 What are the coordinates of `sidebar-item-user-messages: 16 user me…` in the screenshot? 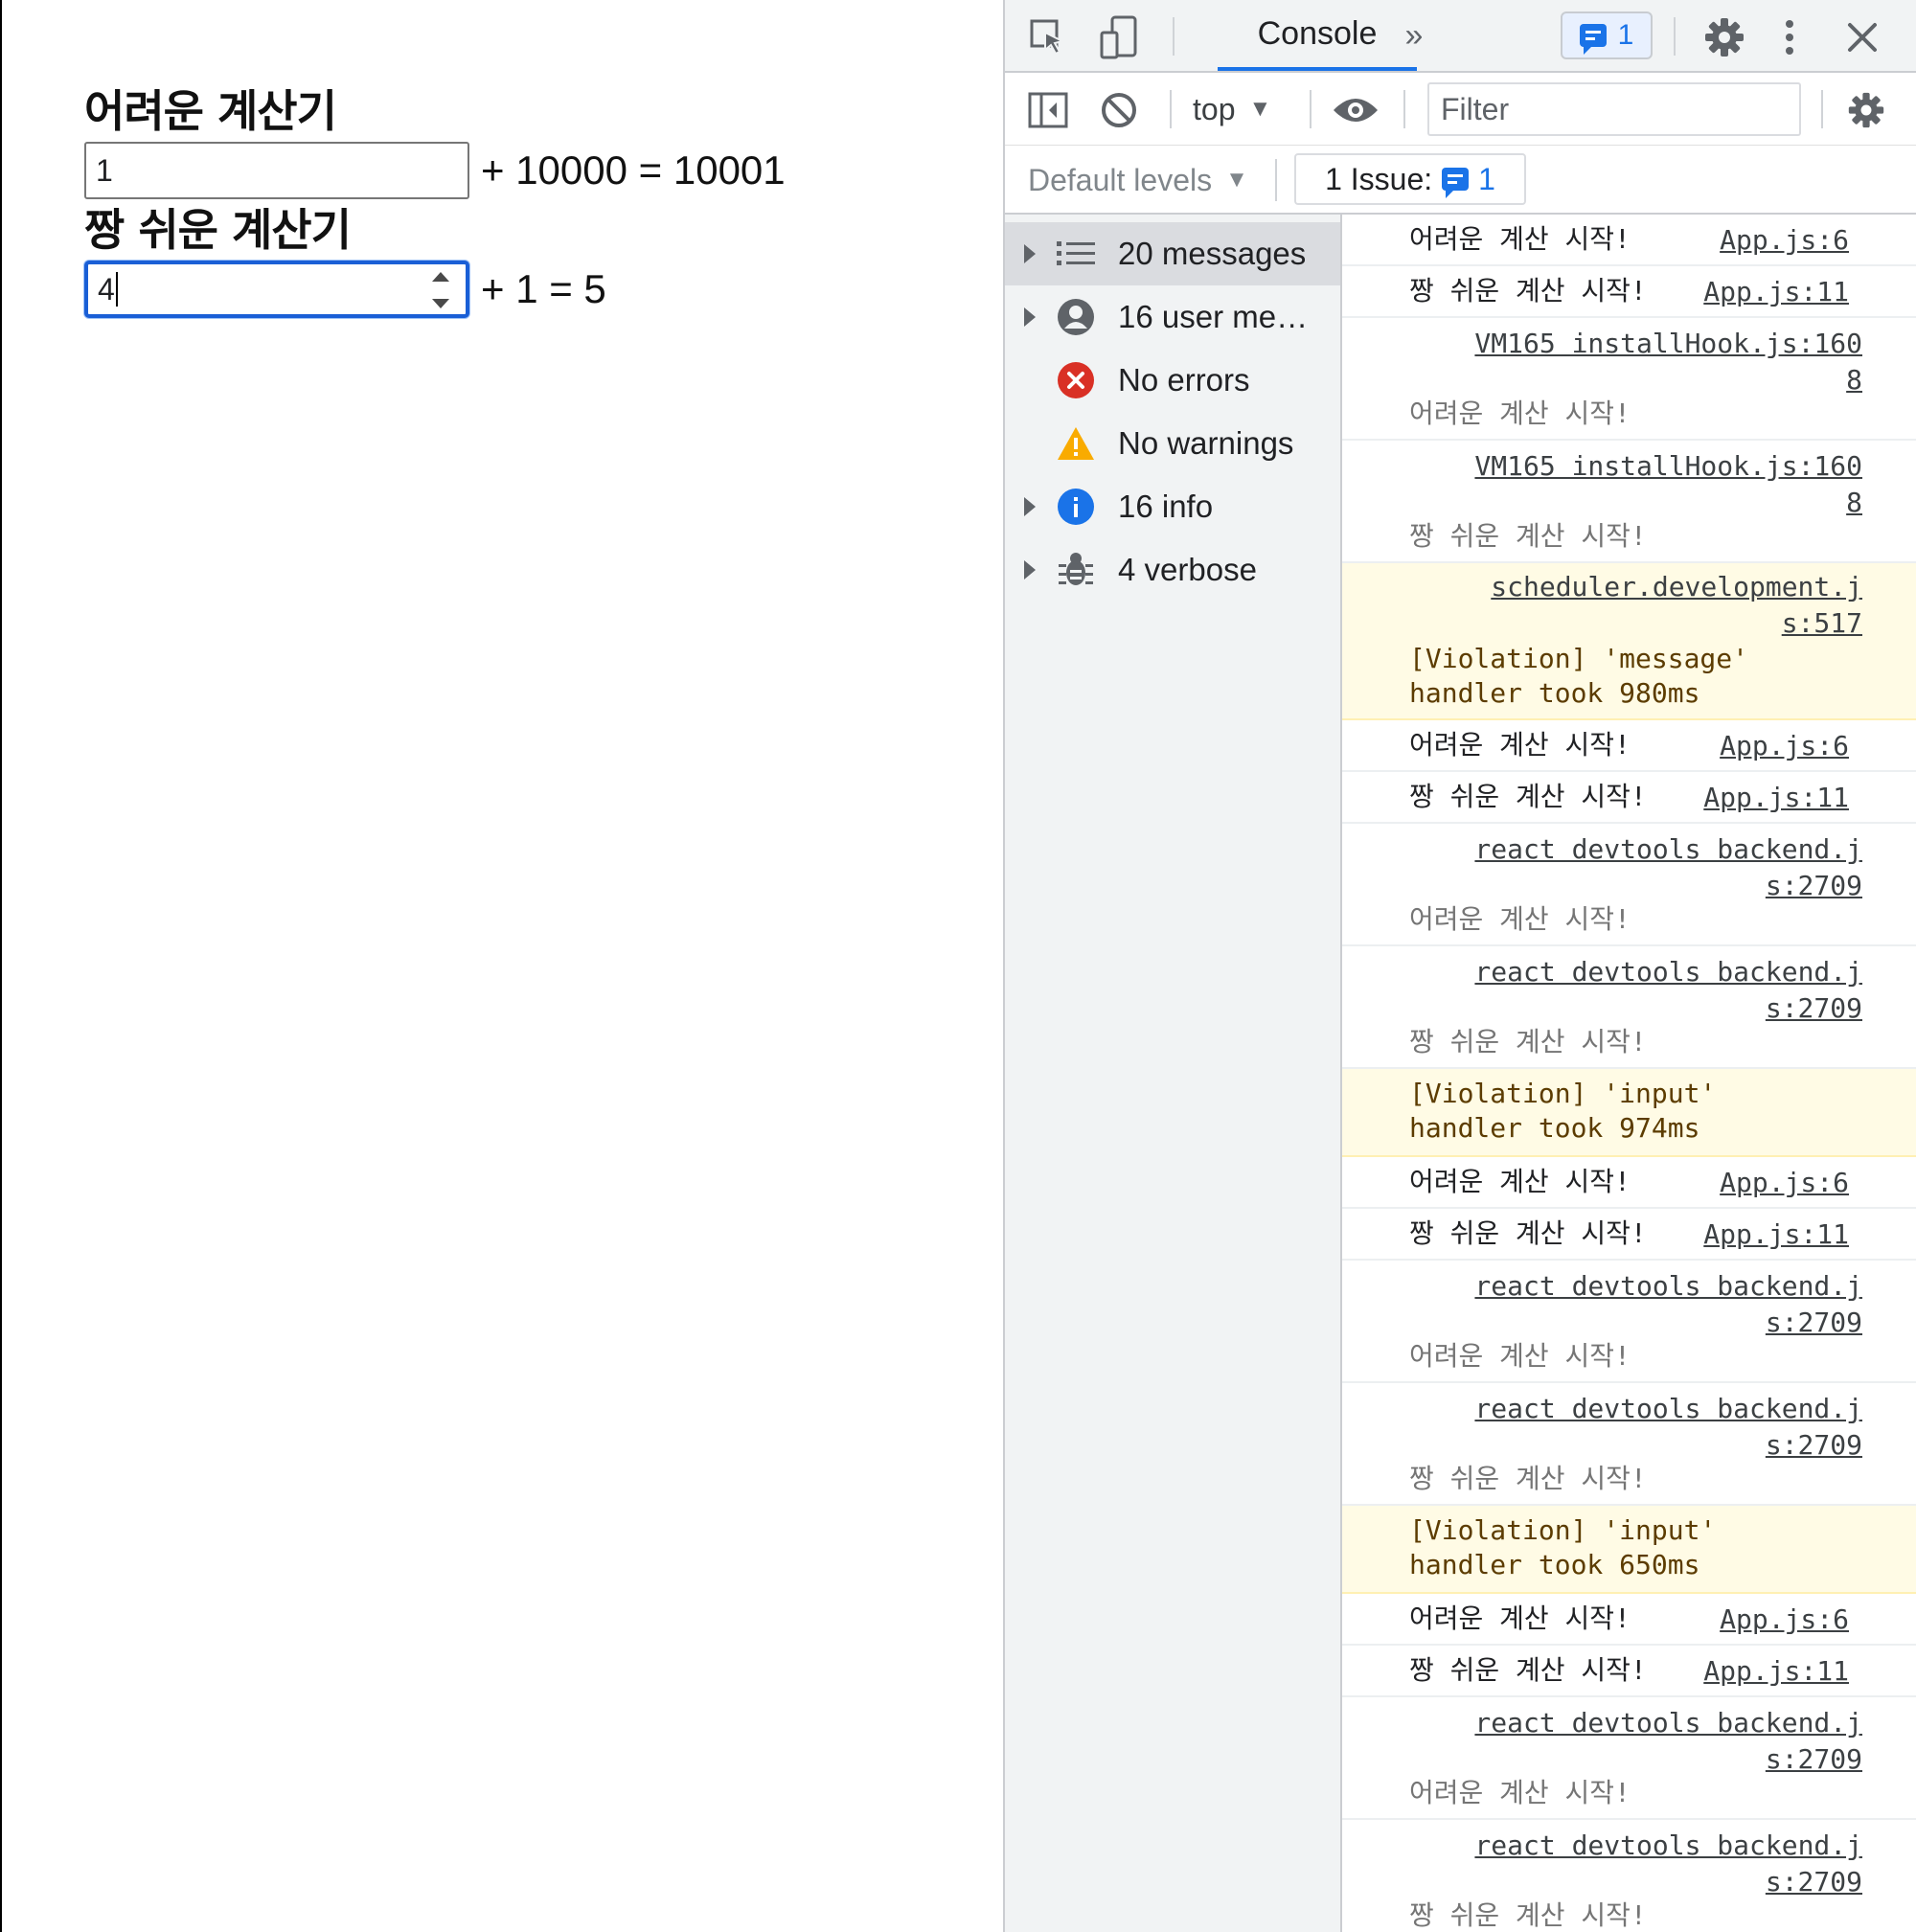 It's located at (1173, 317).